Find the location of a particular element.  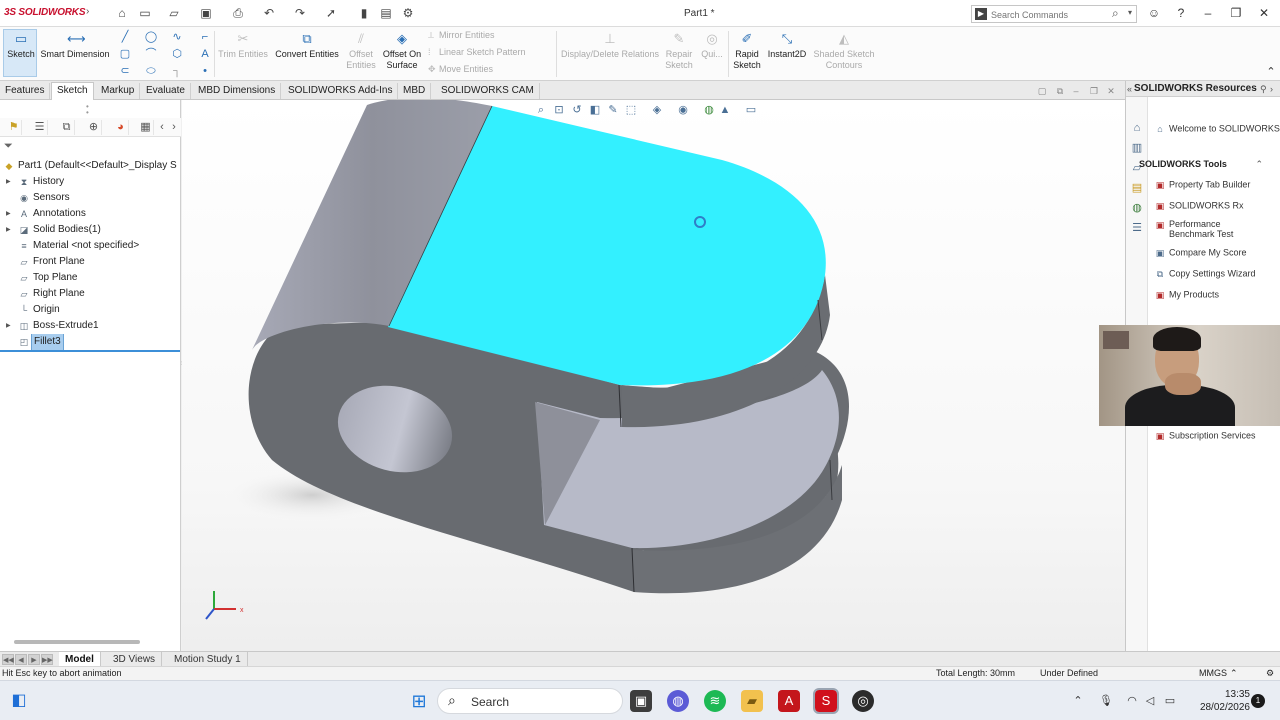

property-manager-tab-icon: ☰ is located at coordinates (40, 127).